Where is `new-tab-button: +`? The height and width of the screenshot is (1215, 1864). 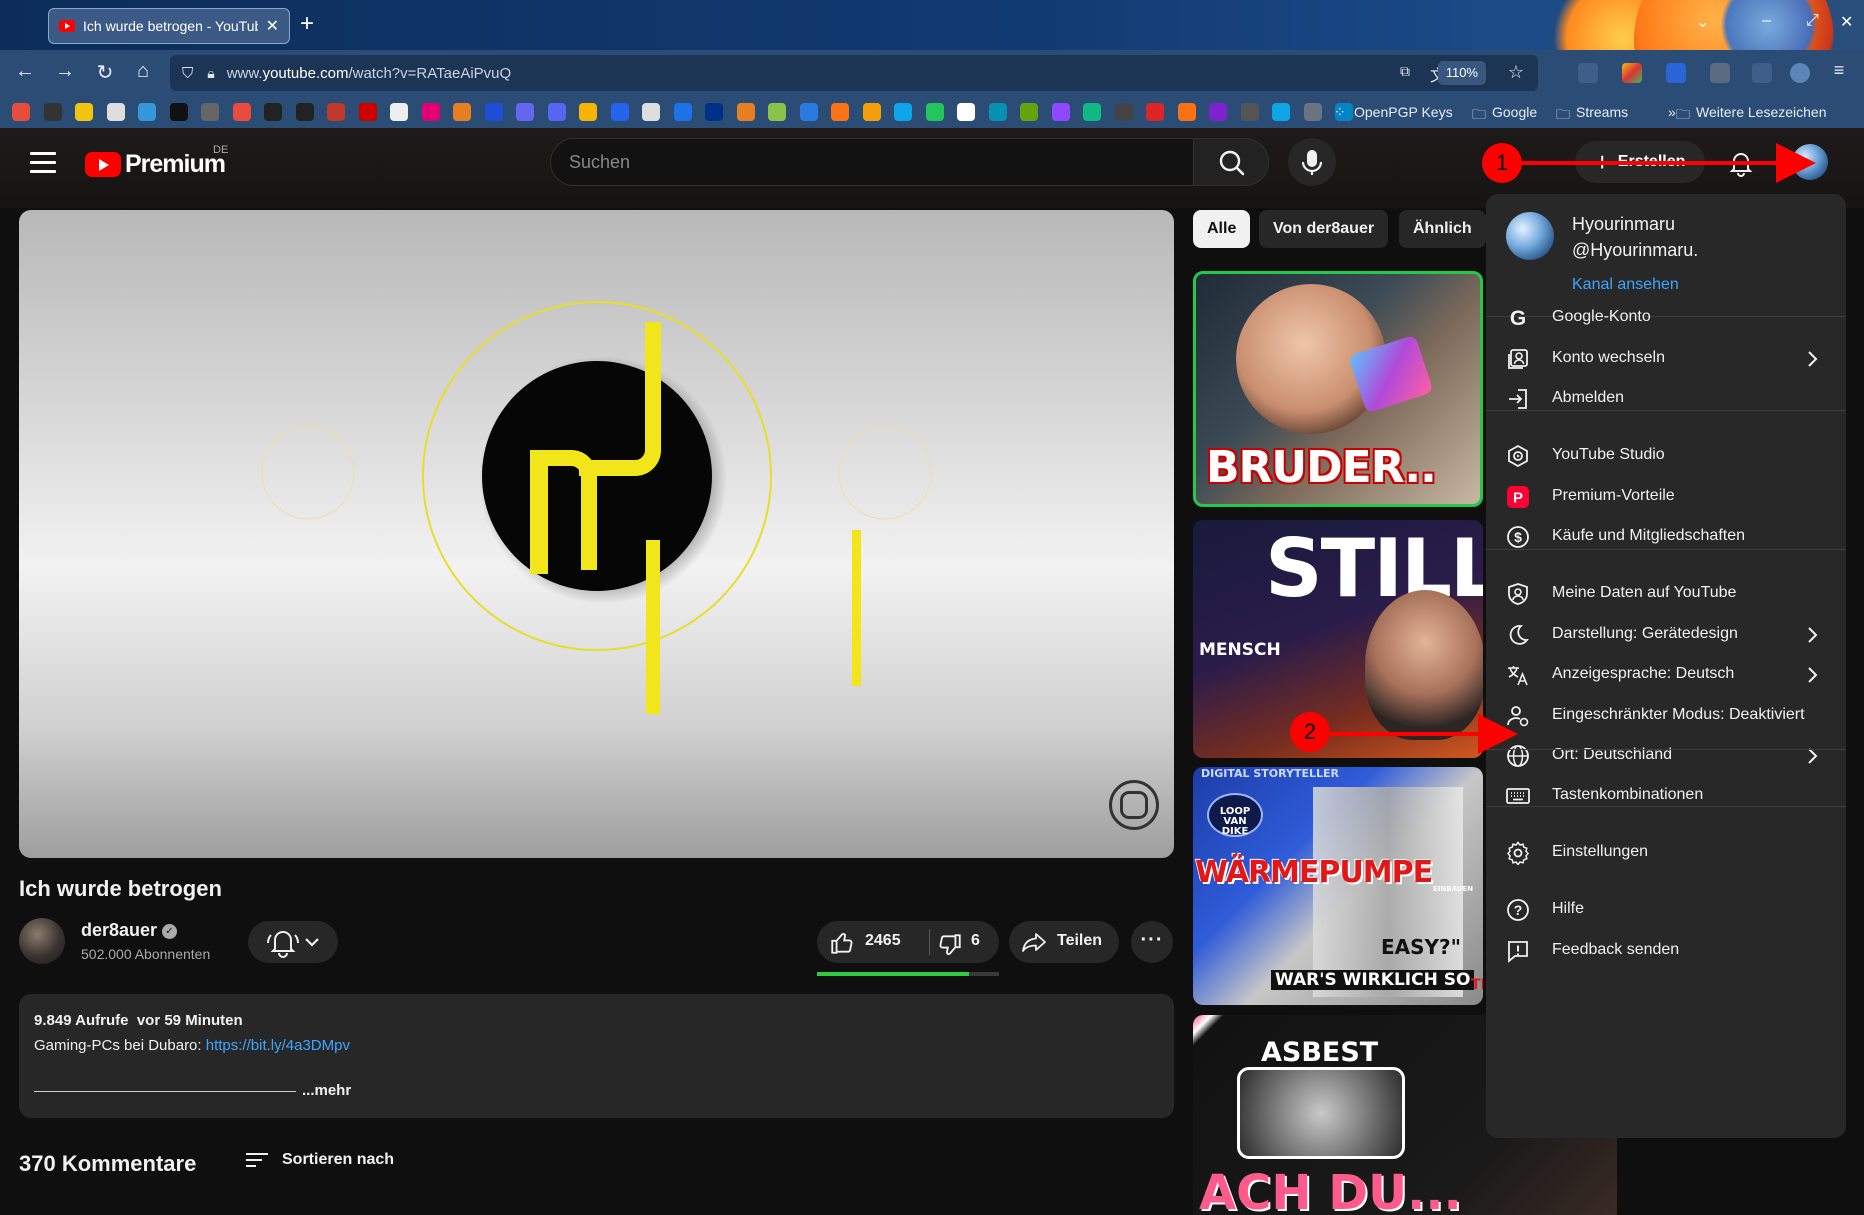 new-tab-button: + is located at coordinates (307, 24).